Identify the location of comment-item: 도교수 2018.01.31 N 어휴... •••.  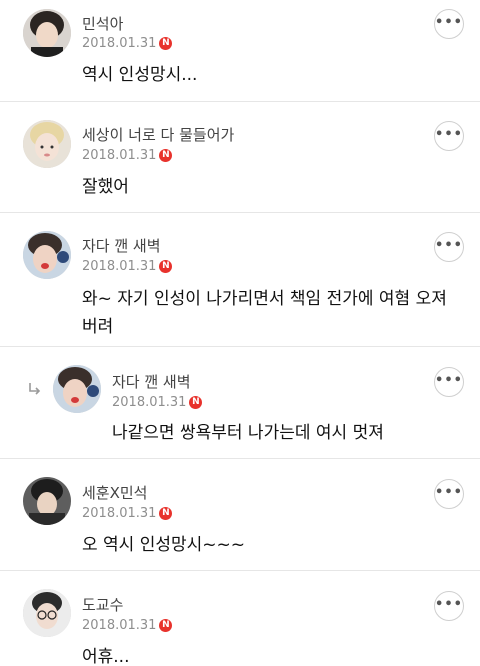
(240, 618).